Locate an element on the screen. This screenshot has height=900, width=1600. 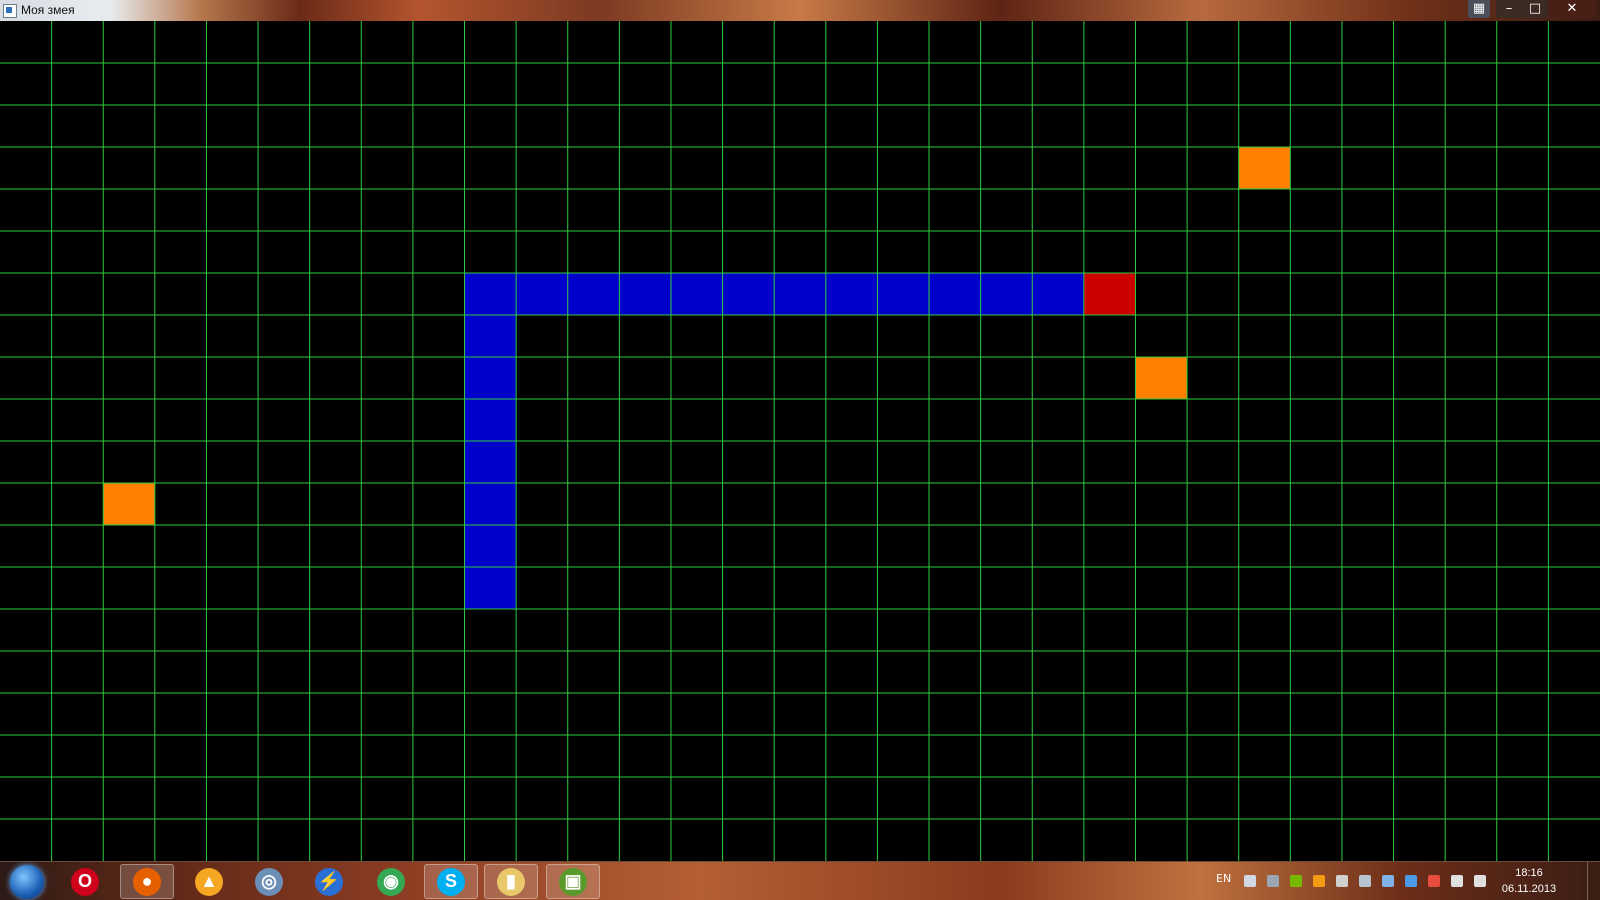
opera-icon: O is located at coordinates (85, 881).